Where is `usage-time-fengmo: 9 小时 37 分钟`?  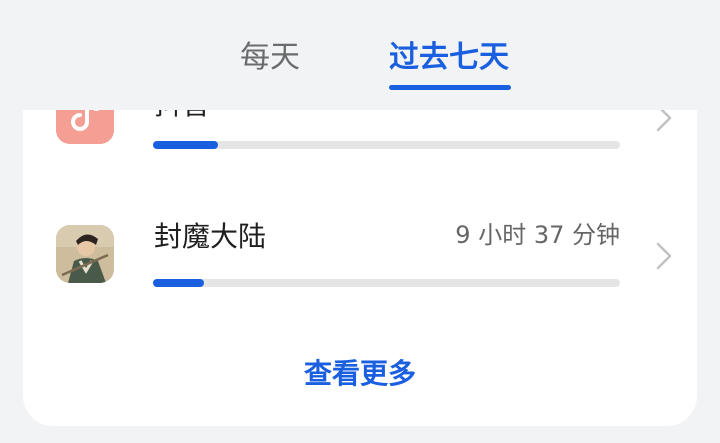
usage-time-fengmo: 9 小时 37 分钟 is located at coordinates (537, 235).